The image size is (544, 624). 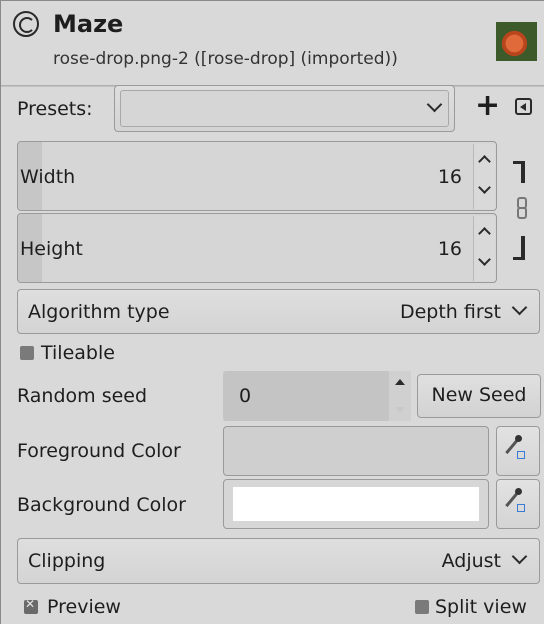 I want to click on presets-label: Presets:, so click(x=55, y=109).